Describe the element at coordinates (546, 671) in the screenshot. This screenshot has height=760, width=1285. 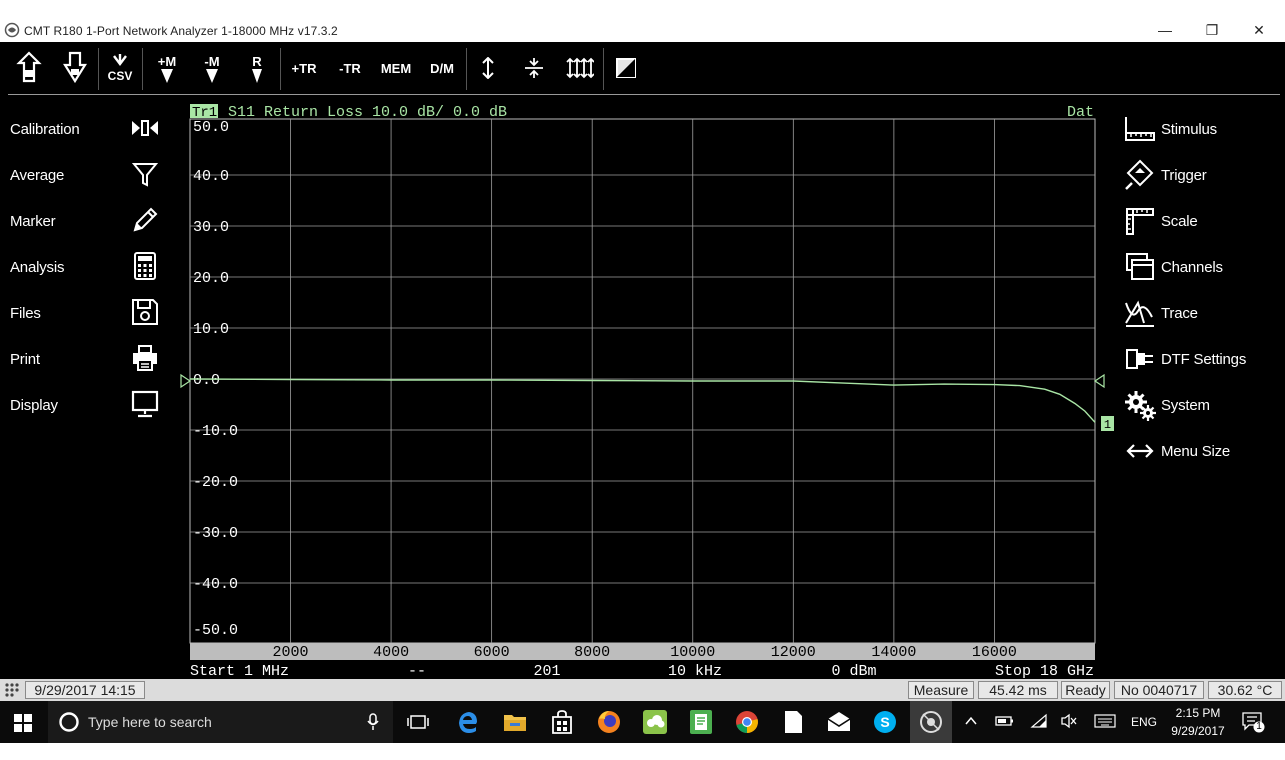
I see `sweep-points: 201` at that location.